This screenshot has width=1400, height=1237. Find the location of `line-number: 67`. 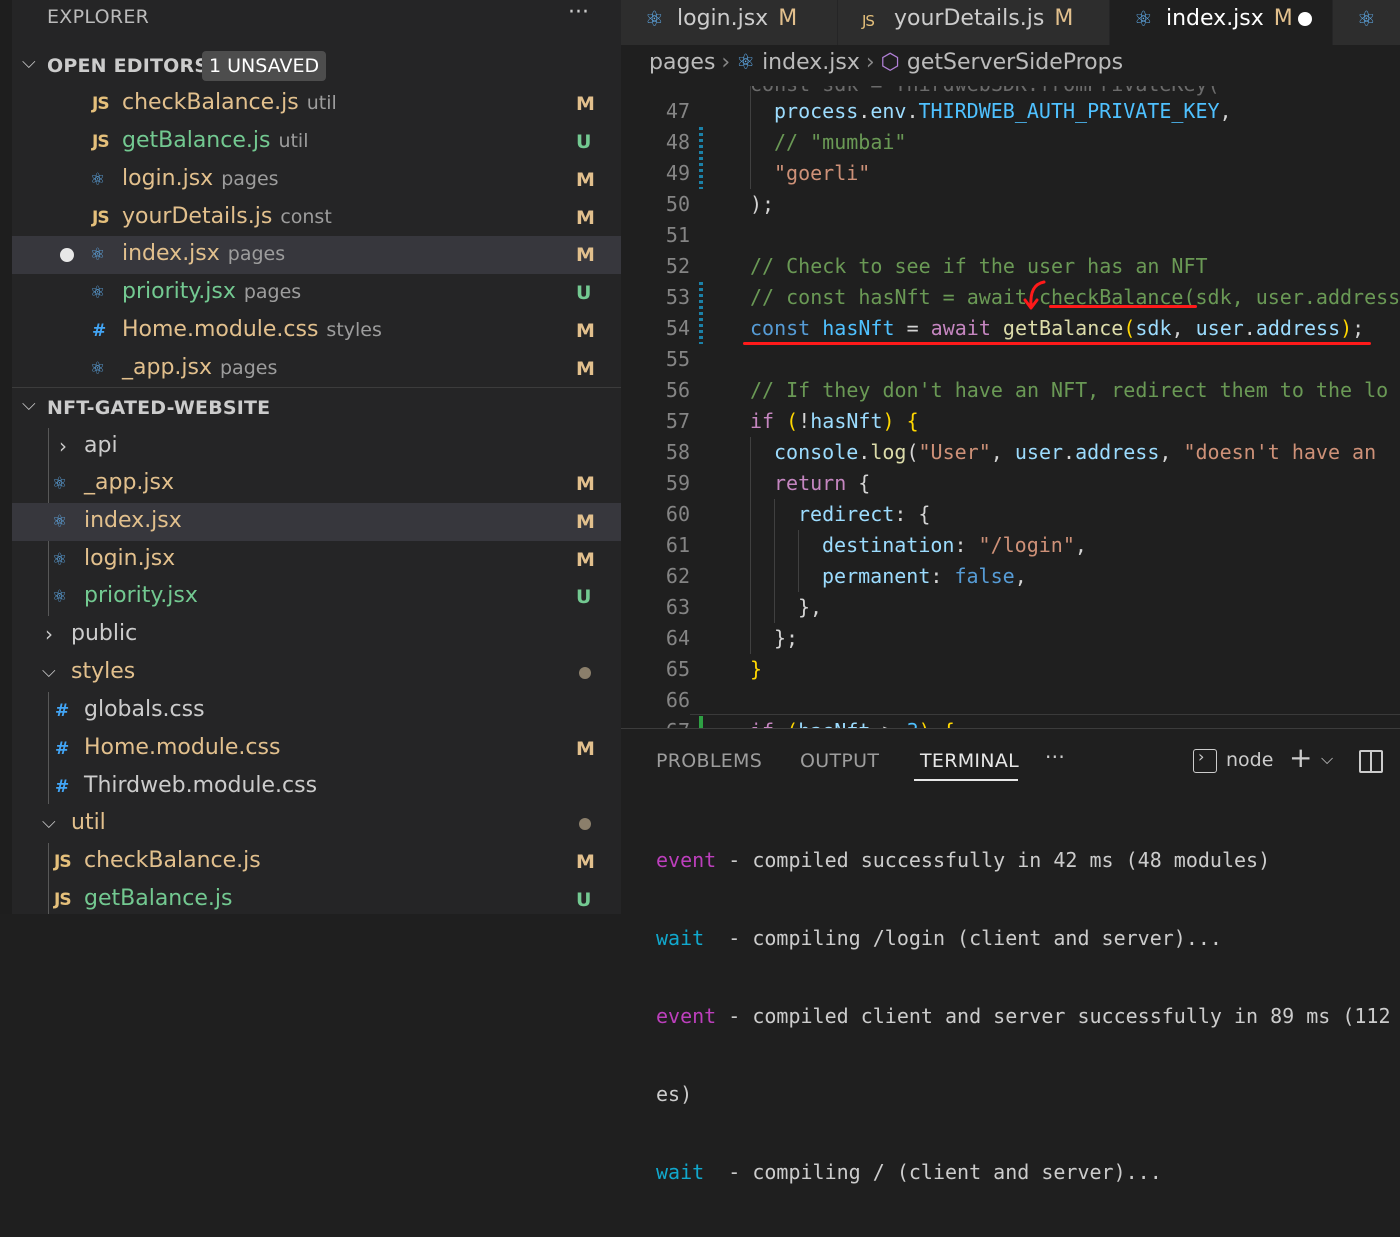

line-number: 67 is located at coordinates (655, 722).